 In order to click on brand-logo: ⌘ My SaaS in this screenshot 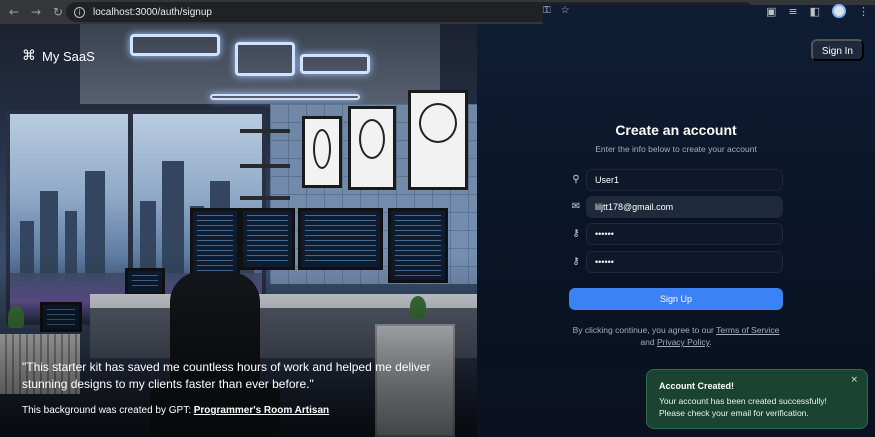, I will do `click(58, 56)`.